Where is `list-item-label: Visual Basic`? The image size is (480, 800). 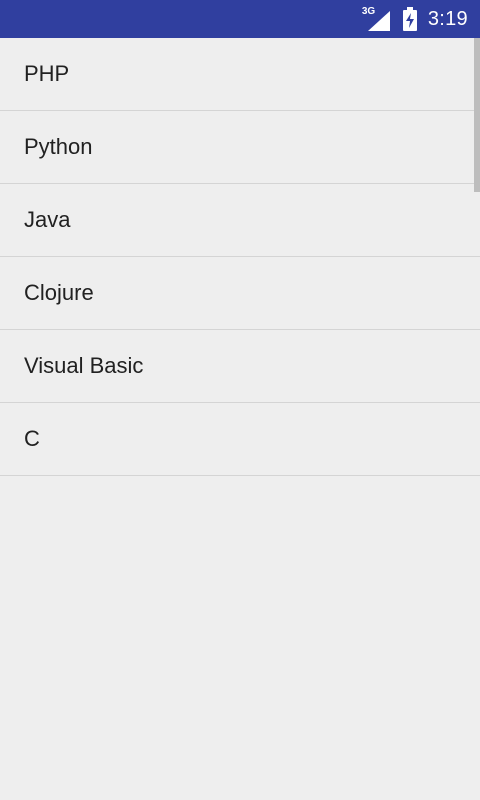
list-item-label: Visual Basic is located at coordinates (84, 365).